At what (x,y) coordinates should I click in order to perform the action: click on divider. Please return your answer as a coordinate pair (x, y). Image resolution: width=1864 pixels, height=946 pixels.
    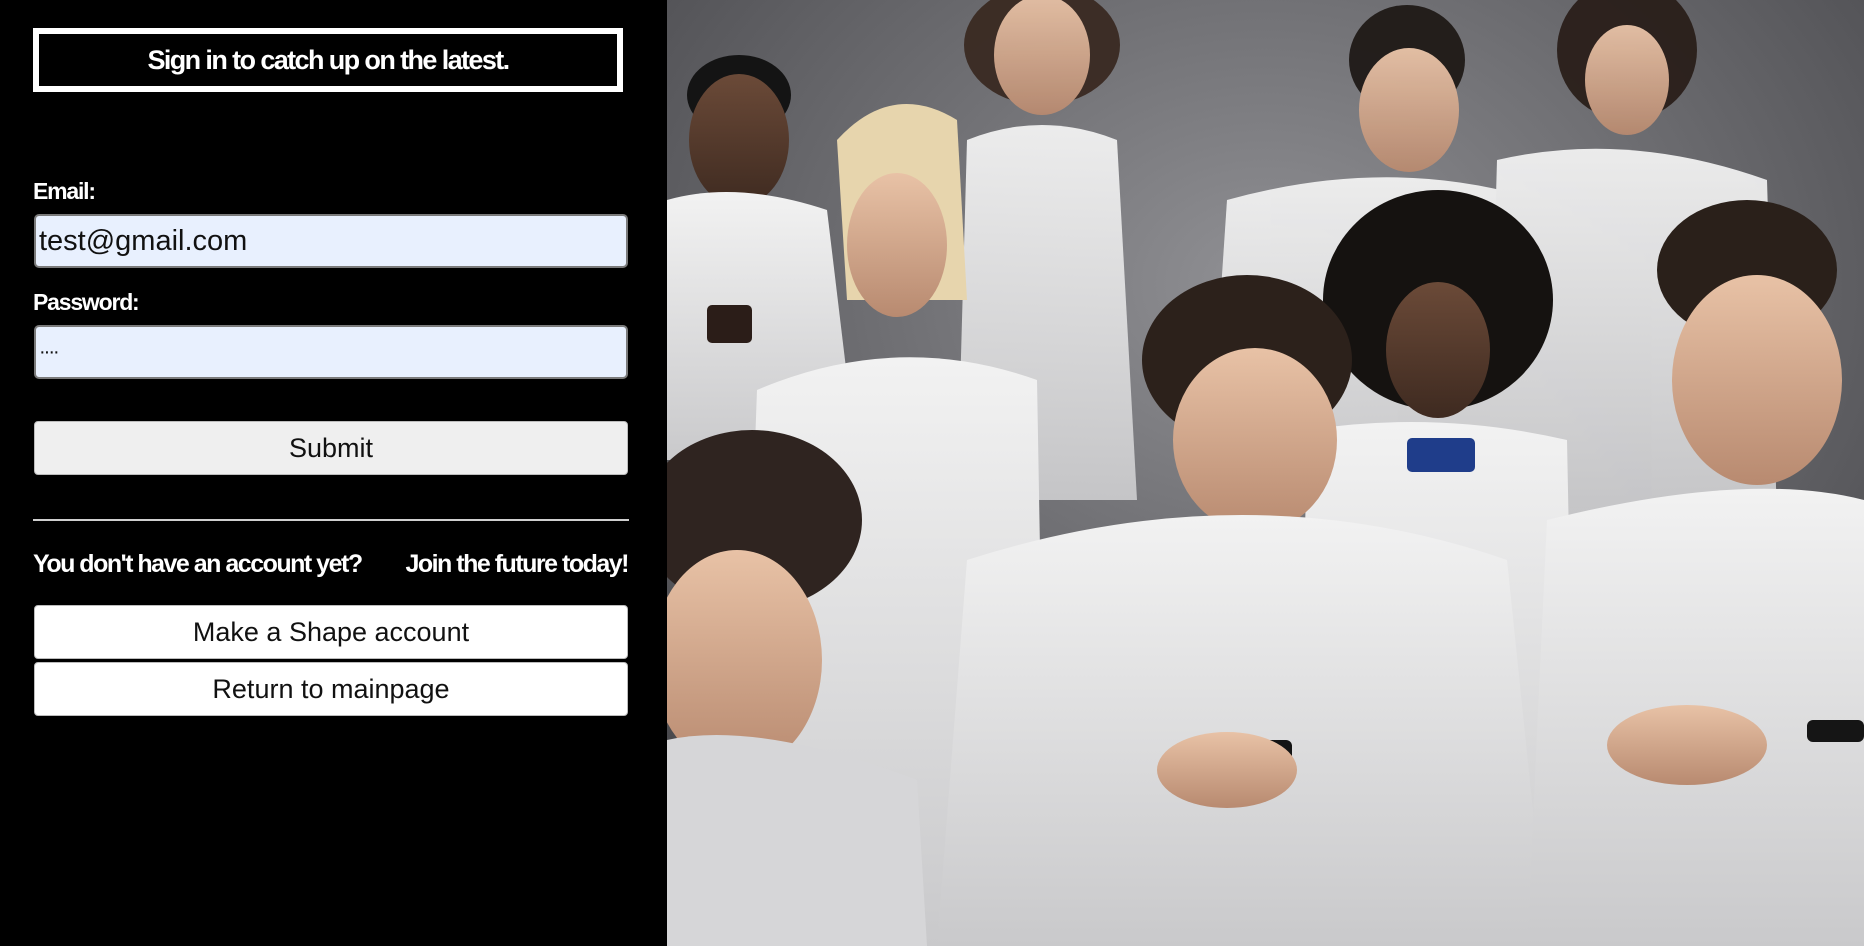
    Looking at the image, I should click on (331, 520).